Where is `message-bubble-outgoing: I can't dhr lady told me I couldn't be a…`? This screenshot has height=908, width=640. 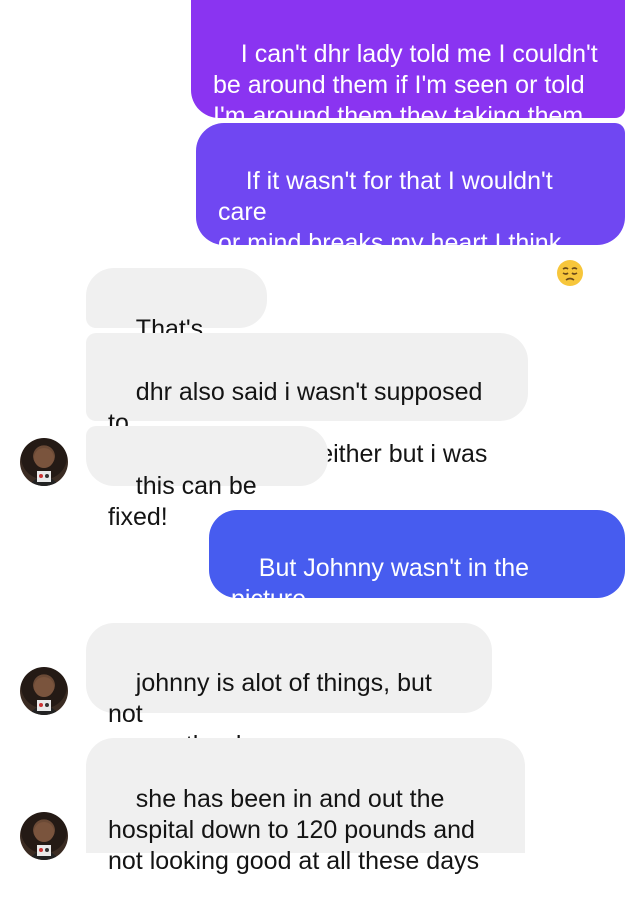
message-bubble-outgoing: I can't dhr lady told me I couldn't be a… is located at coordinates (408, 65).